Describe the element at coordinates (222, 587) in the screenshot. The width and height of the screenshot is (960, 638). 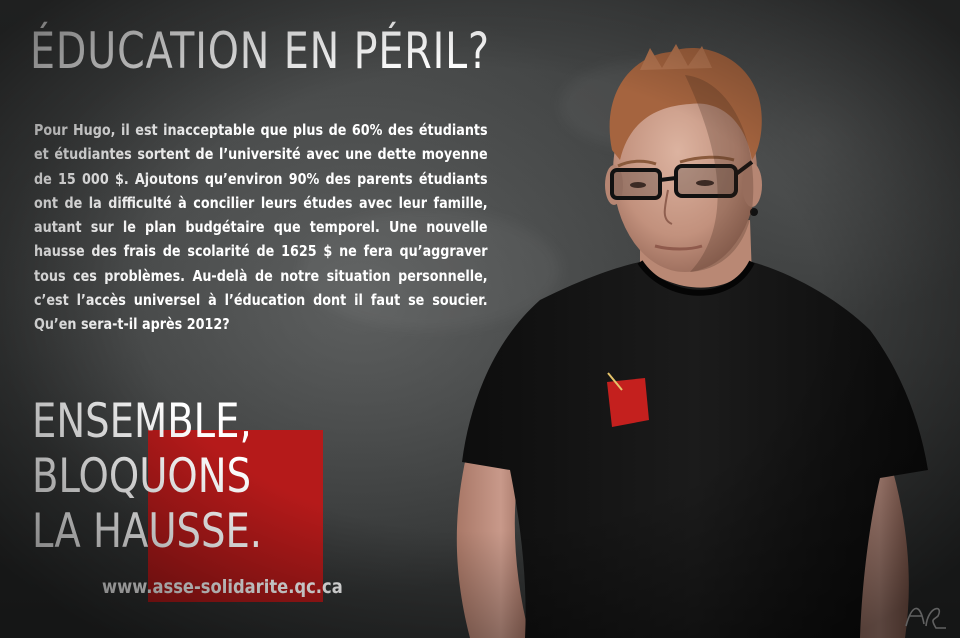
I see `website-url: www.asse-solidarite.qc.ca` at that location.